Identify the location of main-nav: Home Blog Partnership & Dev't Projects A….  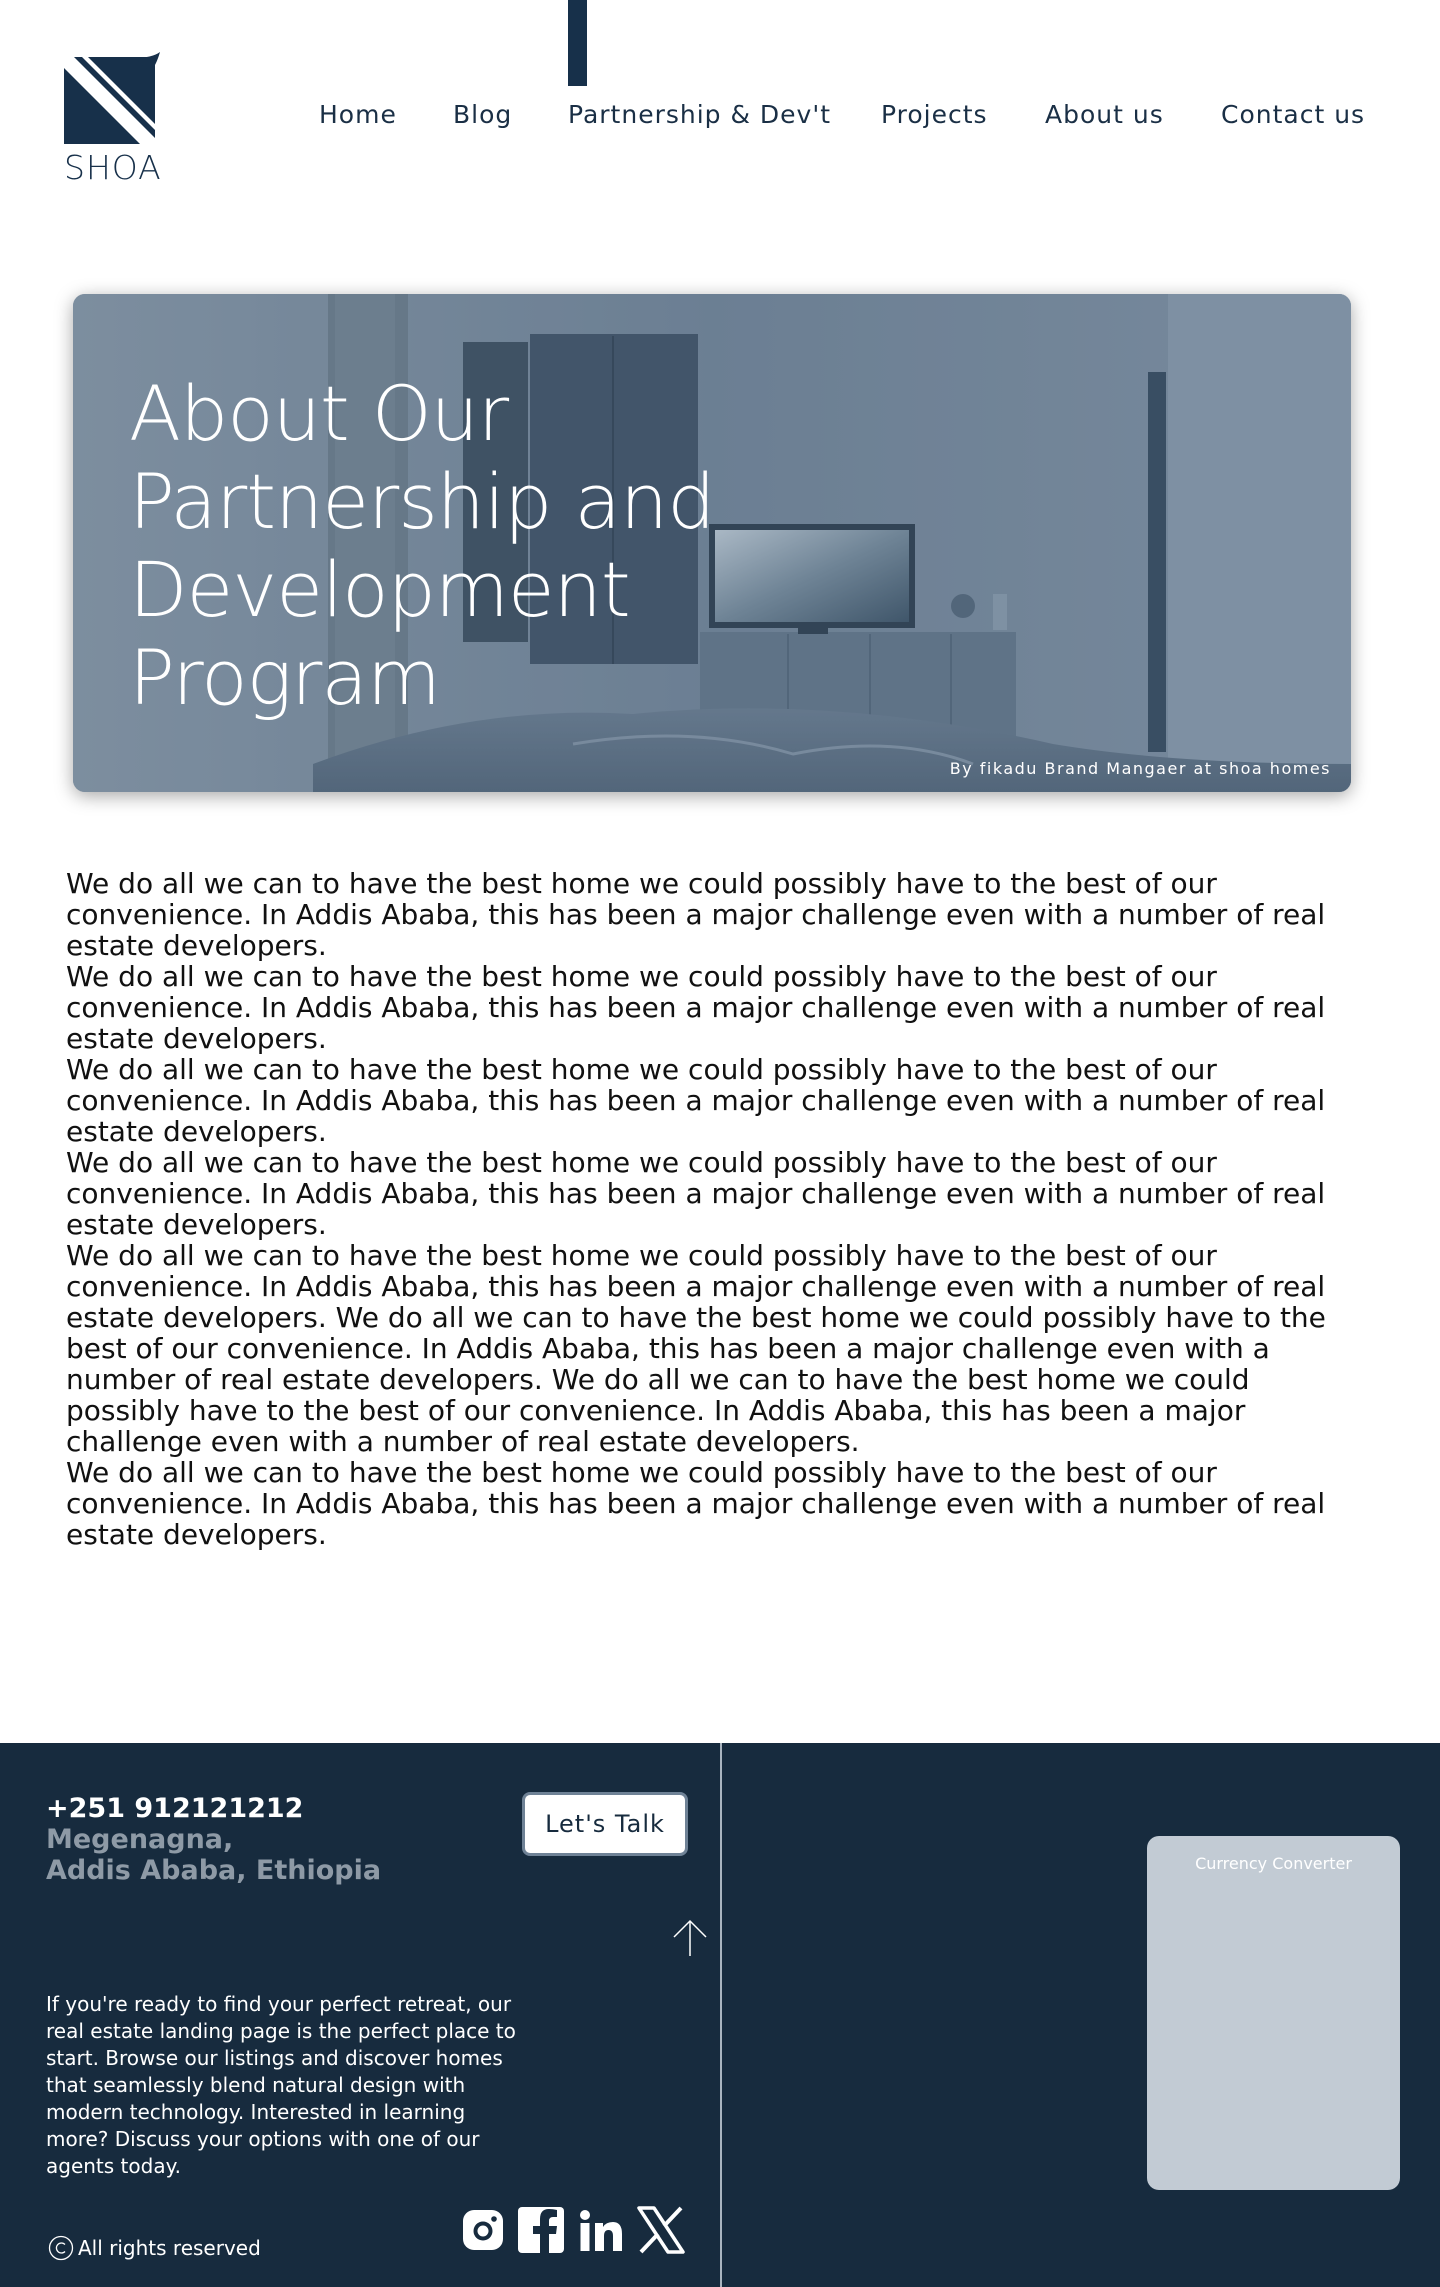
(720, 118).